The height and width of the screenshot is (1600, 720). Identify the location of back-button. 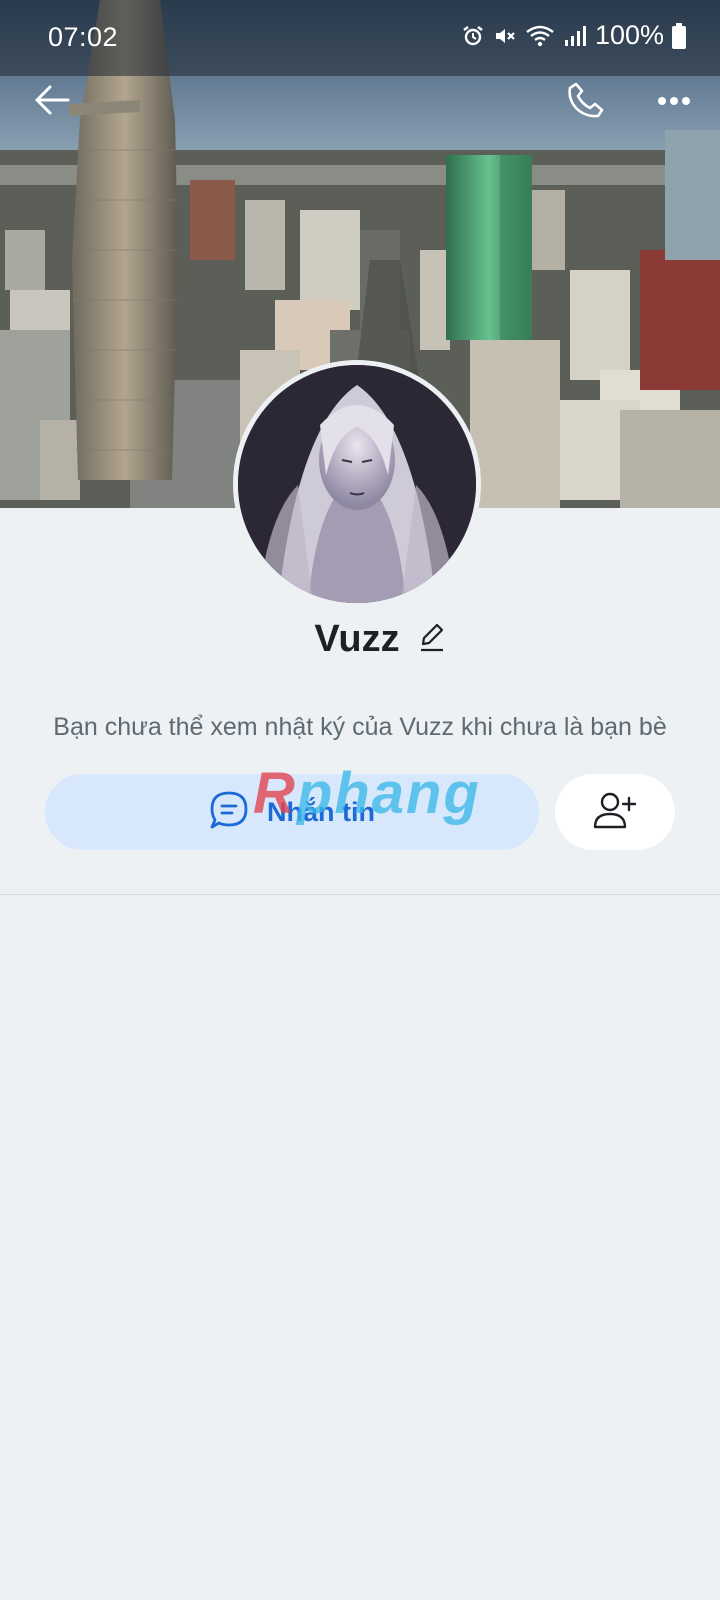
(52, 102).